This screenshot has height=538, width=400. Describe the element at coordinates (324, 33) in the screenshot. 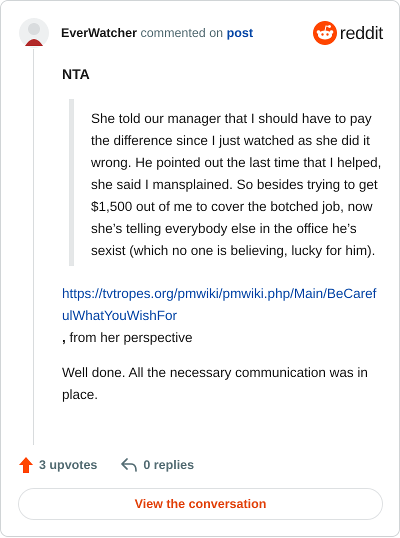

I see `logo-icon` at that location.